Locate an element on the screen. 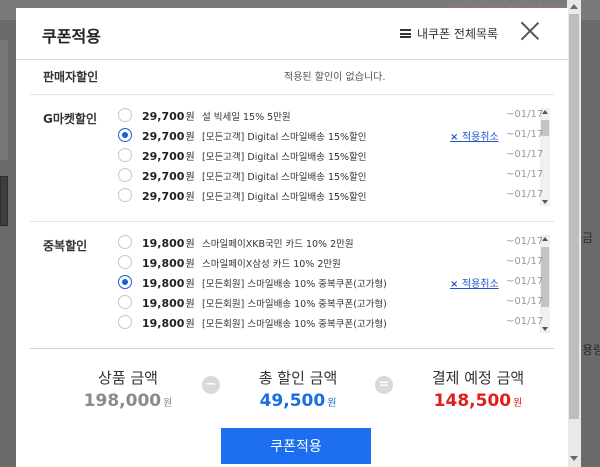 The height and width of the screenshot is (467, 600). seller-discount-label: 판매자할인 is located at coordinates (71, 77).